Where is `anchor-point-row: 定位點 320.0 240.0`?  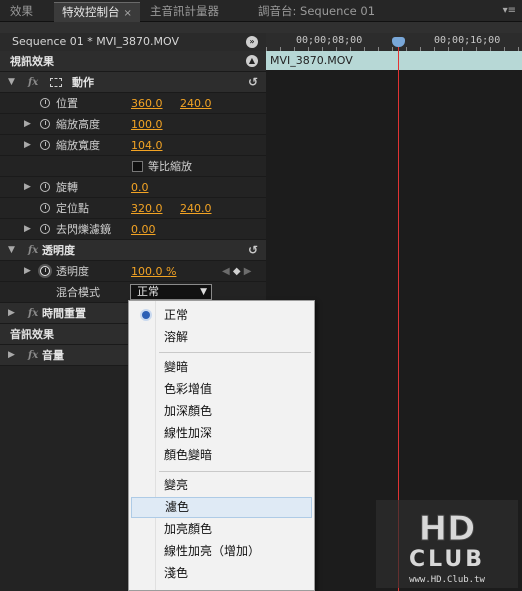 anchor-point-row: 定位點 320.0 240.0 is located at coordinates (133, 208).